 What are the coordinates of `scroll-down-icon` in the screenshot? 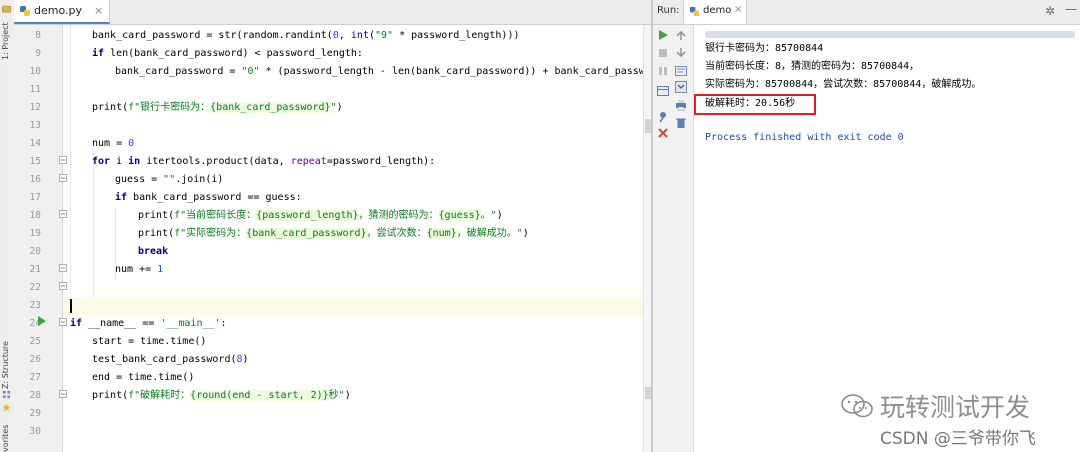 It's located at (681, 53).